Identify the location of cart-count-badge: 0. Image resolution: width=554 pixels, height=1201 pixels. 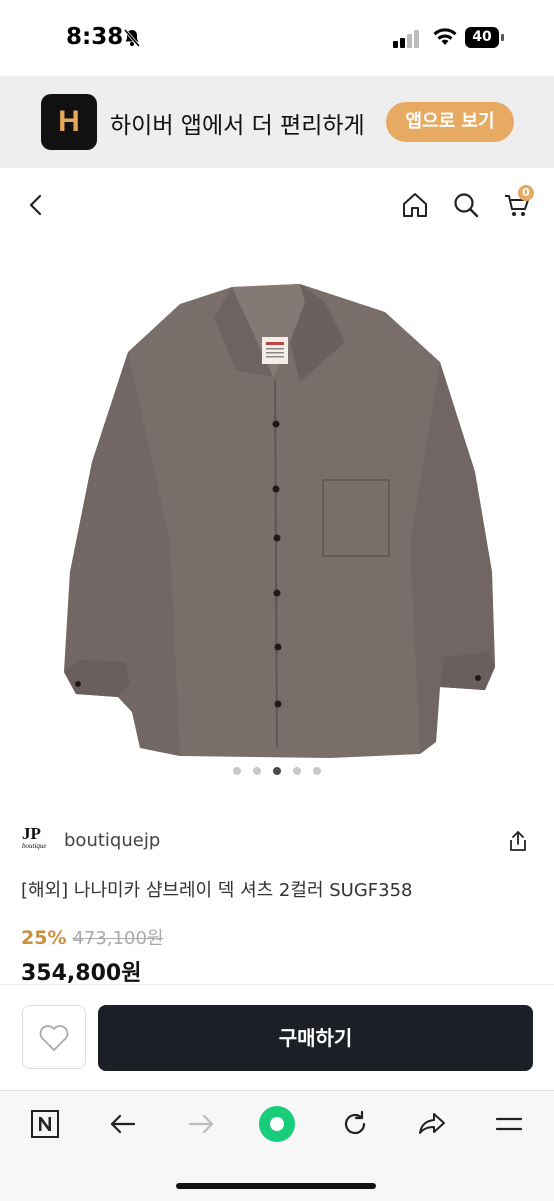
(526, 193).